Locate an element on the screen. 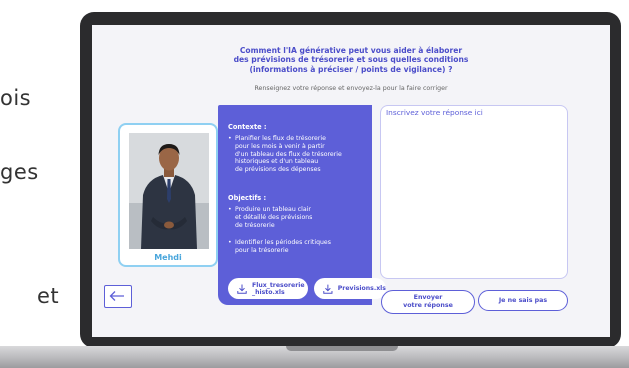 The height and width of the screenshot is (368, 629). background-text-3: et is located at coordinates (48, 296).